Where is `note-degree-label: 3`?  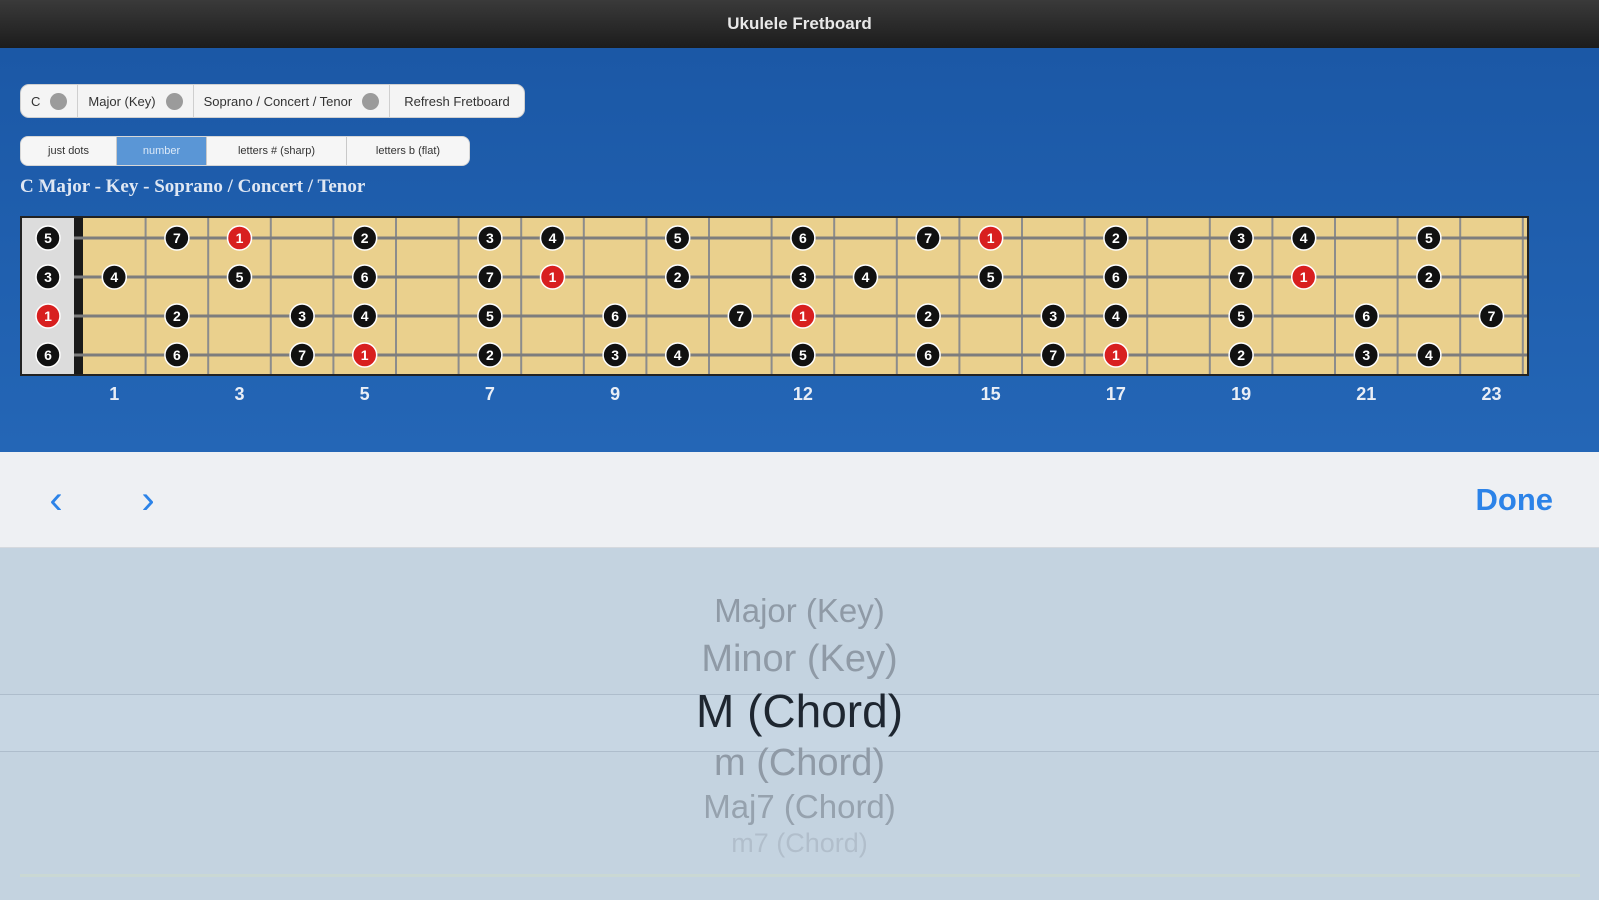 note-degree-label: 3 is located at coordinates (48, 277).